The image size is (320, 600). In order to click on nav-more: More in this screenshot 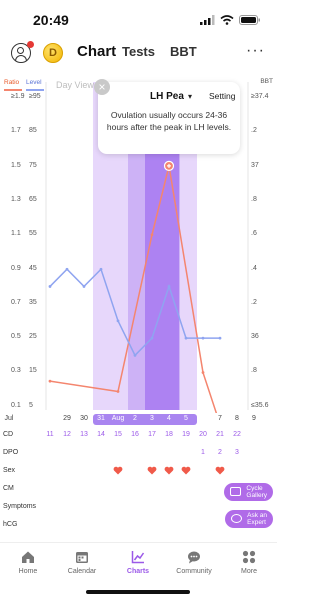, I will do `click(249, 562)`.